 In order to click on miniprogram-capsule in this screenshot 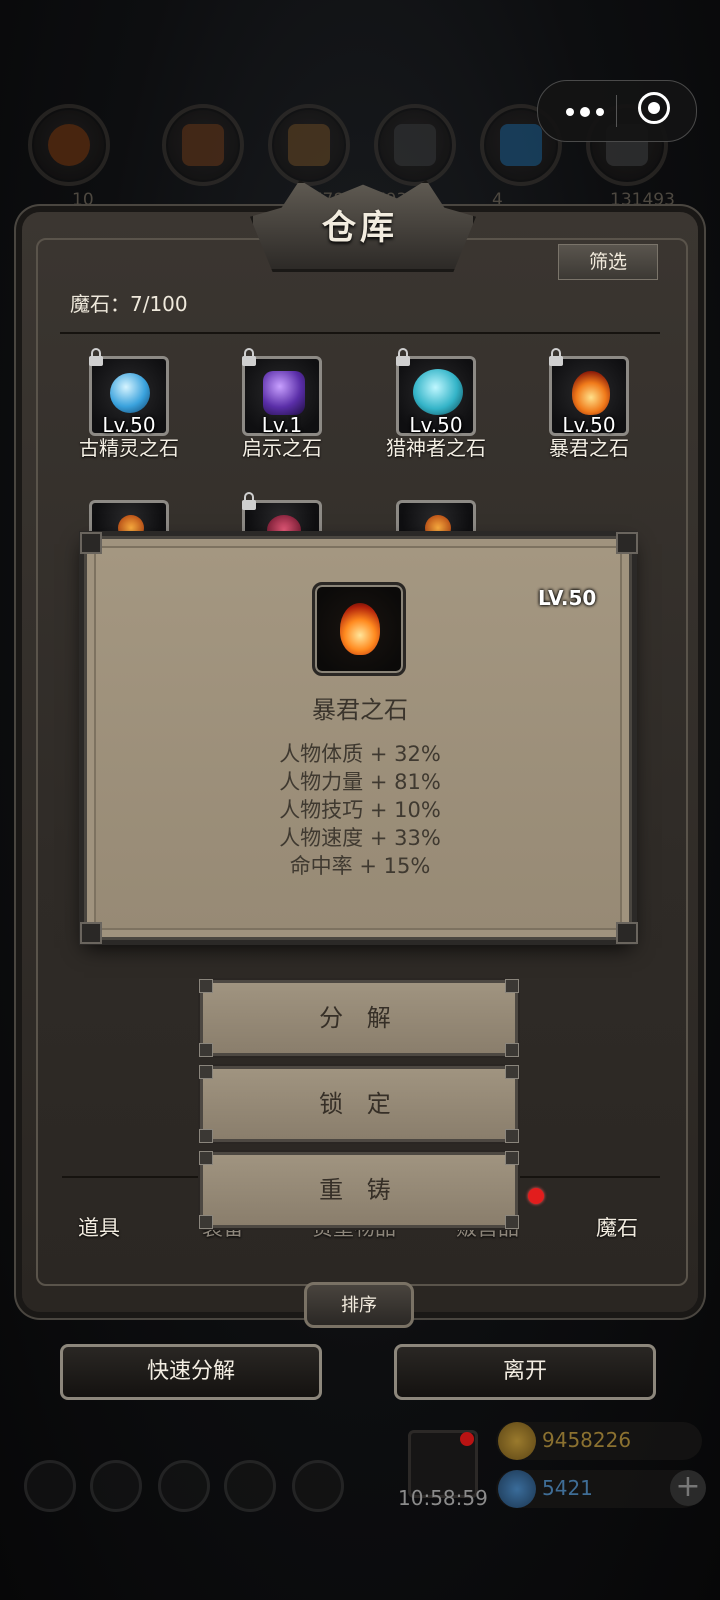, I will do `click(617, 111)`.